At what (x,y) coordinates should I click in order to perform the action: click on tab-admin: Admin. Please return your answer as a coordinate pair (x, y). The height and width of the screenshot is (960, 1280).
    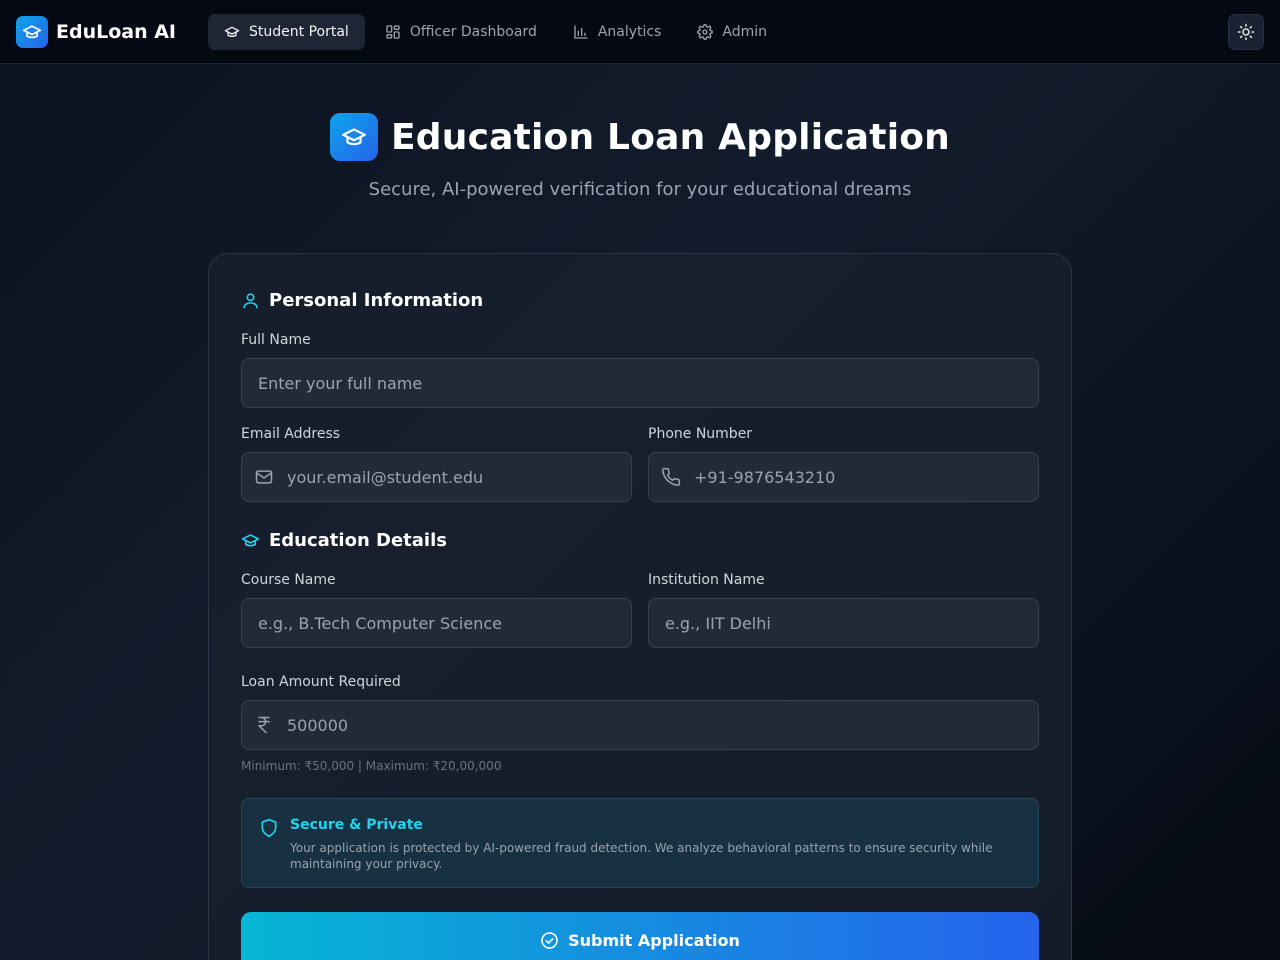
    Looking at the image, I should click on (732, 32).